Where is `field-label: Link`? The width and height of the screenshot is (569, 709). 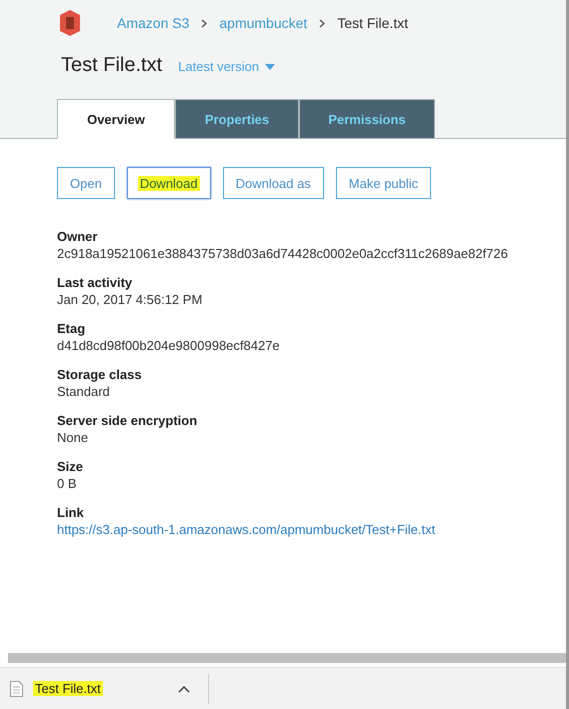
field-label: Link is located at coordinates (71, 512).